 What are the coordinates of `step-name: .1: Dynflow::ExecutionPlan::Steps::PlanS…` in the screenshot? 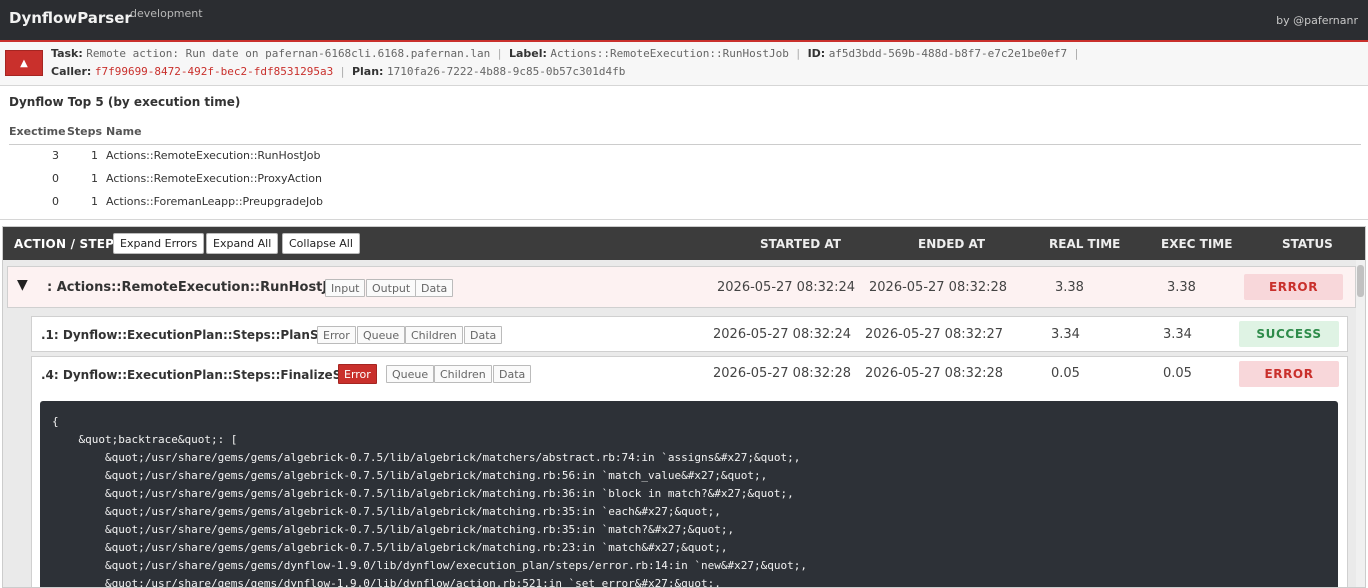 It's located at (191, 335).